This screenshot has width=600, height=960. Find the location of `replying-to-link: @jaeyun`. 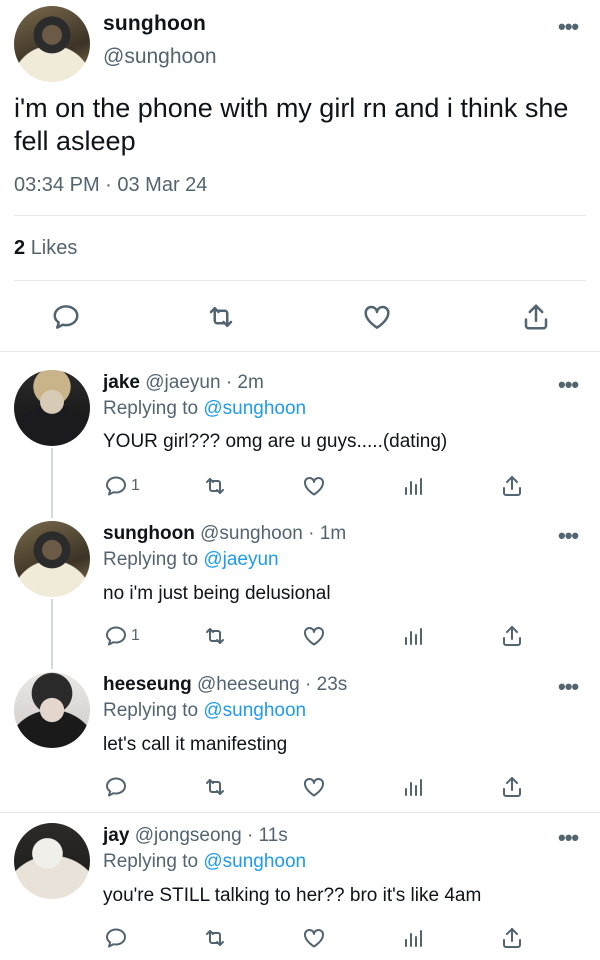

replying-to-link: @jaeyun is located at coordinates (240, 559).